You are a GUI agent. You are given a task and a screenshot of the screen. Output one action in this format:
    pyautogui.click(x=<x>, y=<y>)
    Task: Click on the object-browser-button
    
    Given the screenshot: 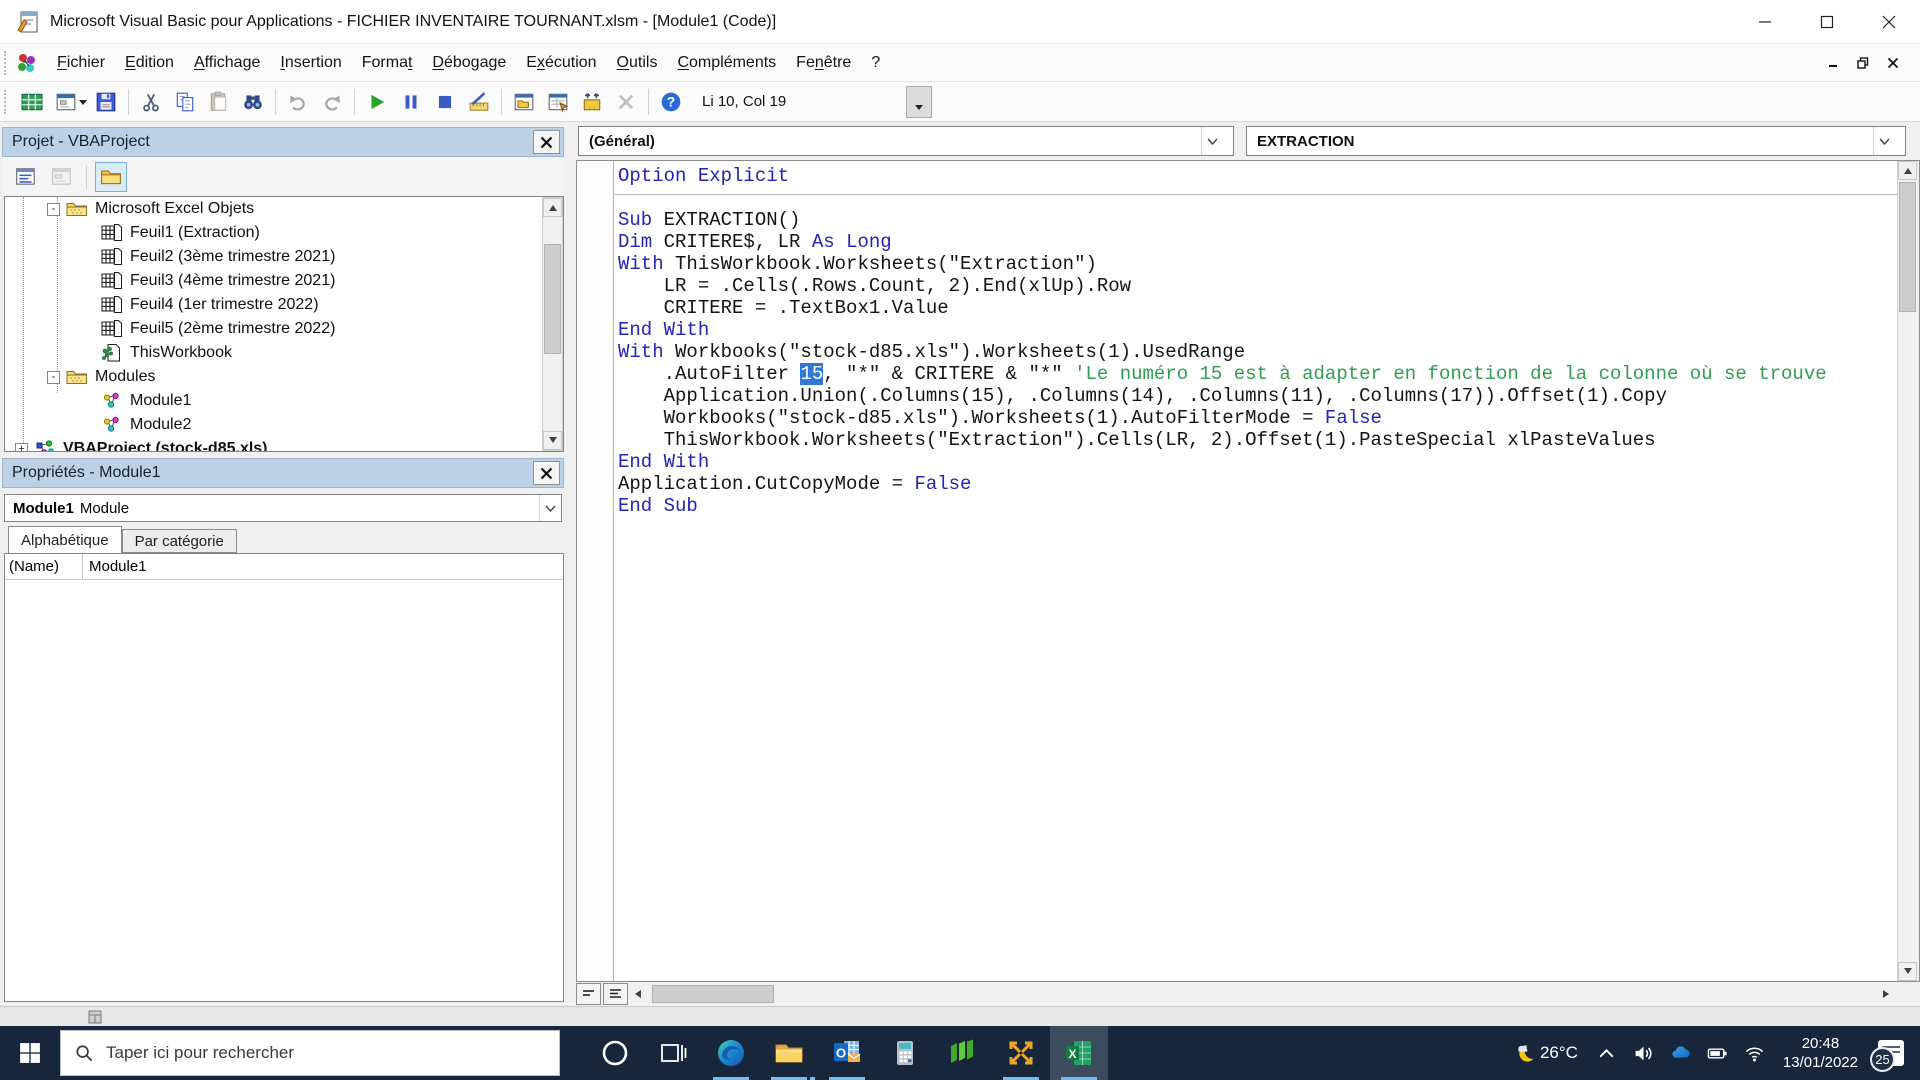 What is the action you would take?
    pyautogui.click(x=592, y=102)
    